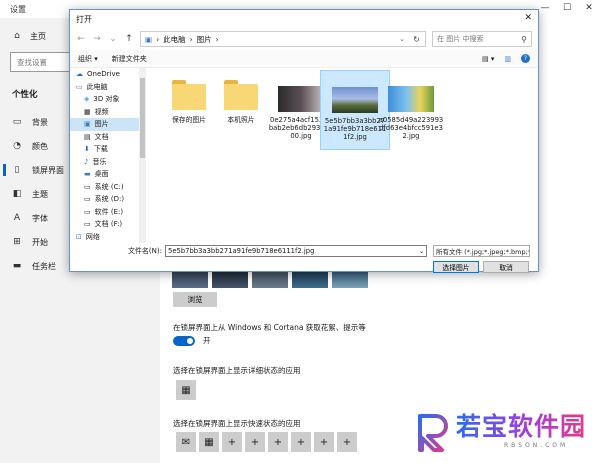  What do you see at coordinates (411, 105) in the screenshot?
I see `file-item-photo-3: a0585d49a223993dfd63e4bfcc591e32.jpg` at bounding box center [411, 105].